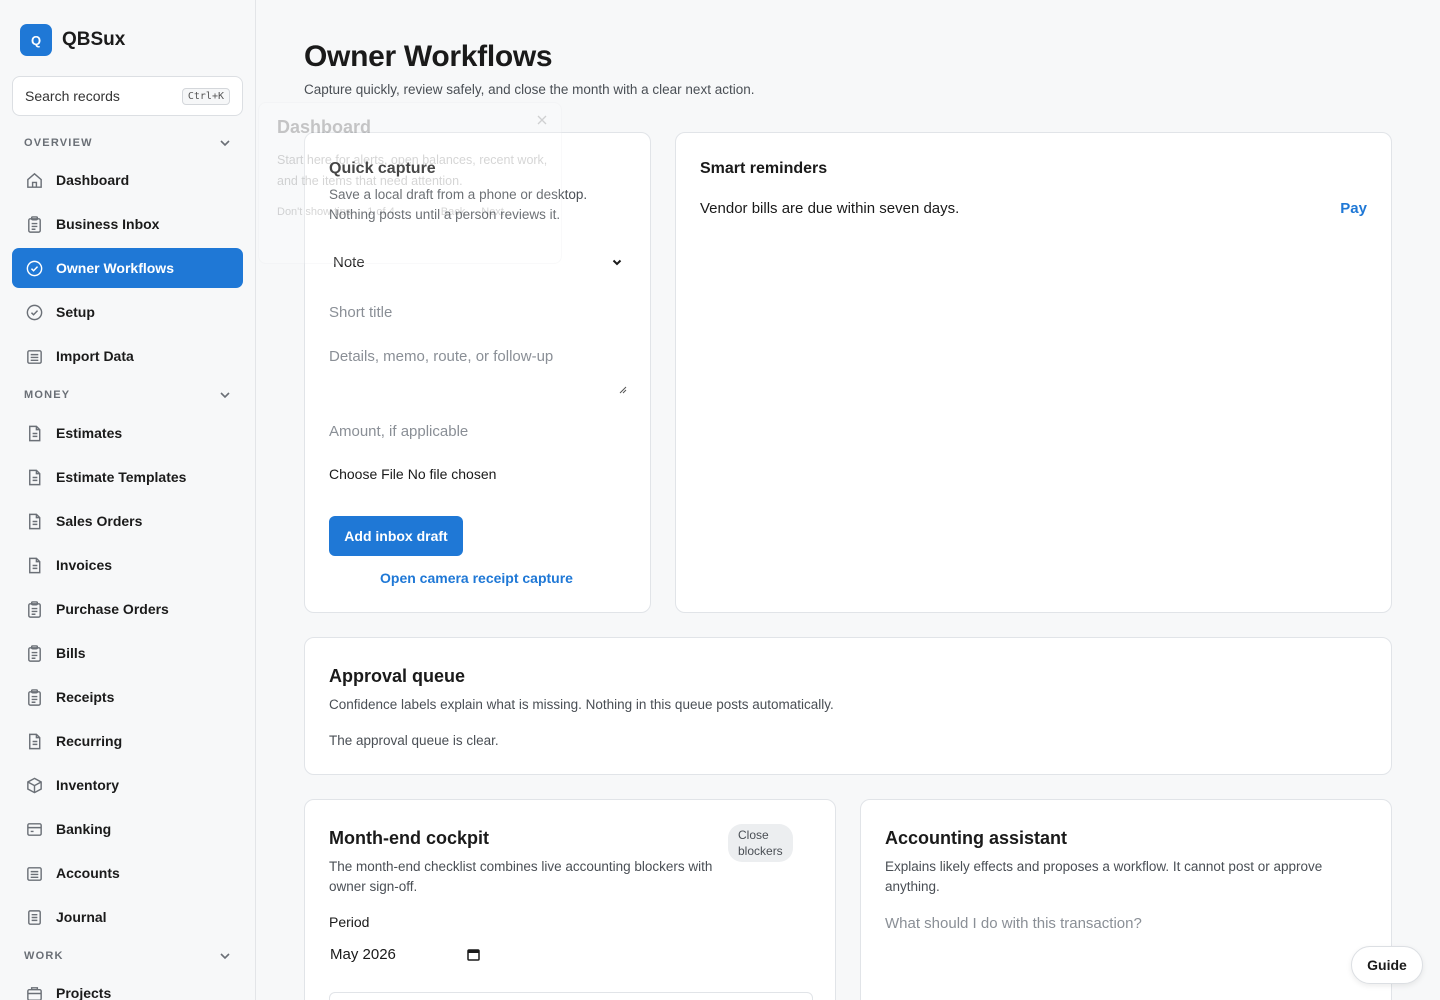 This screenshot has height=1000, width=1440. I want to click on home-icon, so click(34, 180).